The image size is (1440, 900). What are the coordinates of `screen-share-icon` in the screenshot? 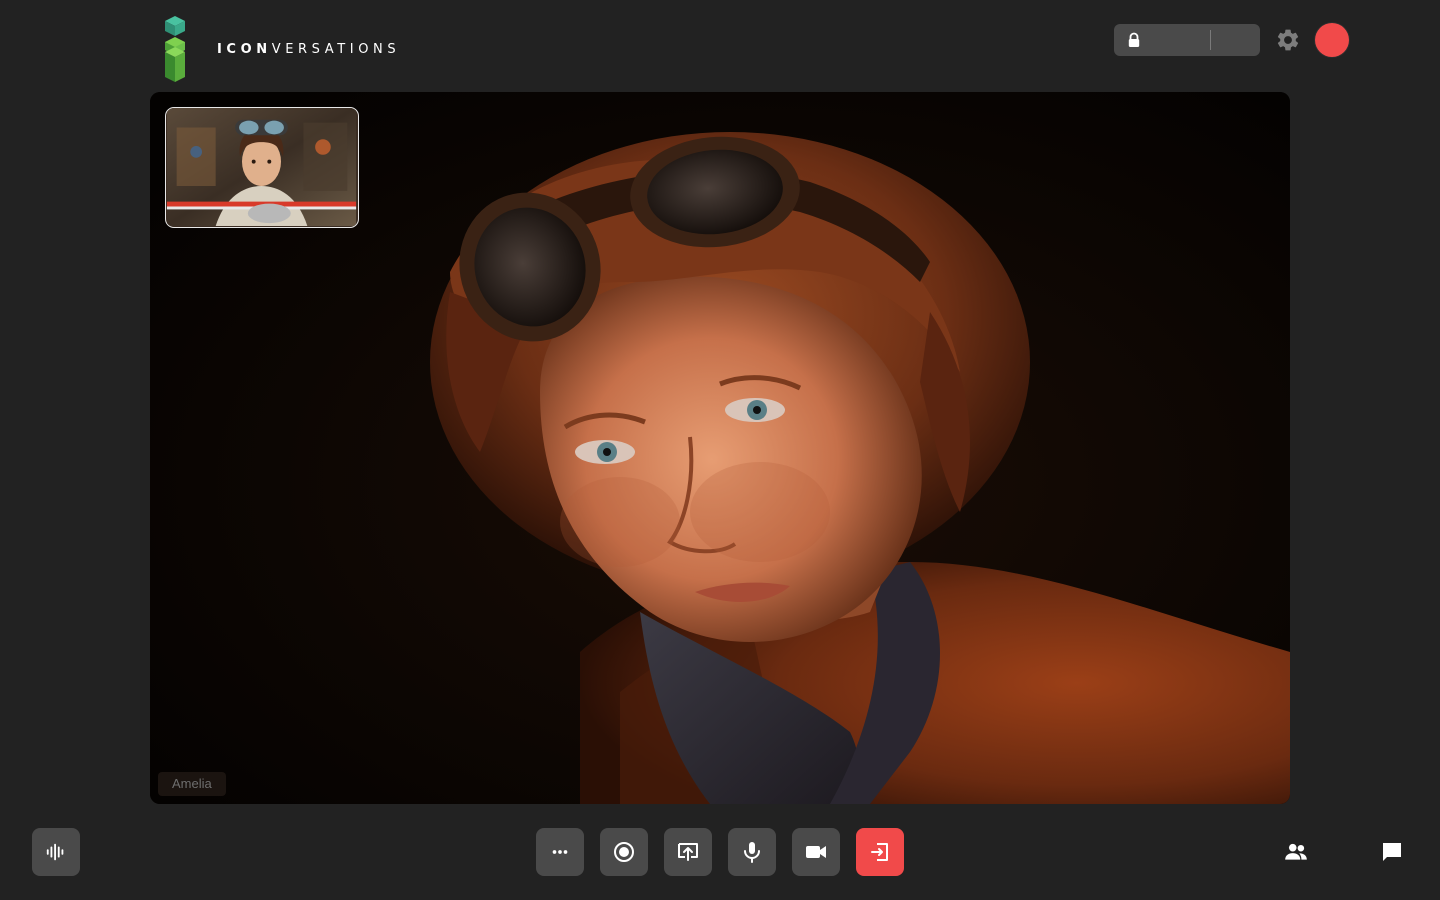 It's located at (688, 852).